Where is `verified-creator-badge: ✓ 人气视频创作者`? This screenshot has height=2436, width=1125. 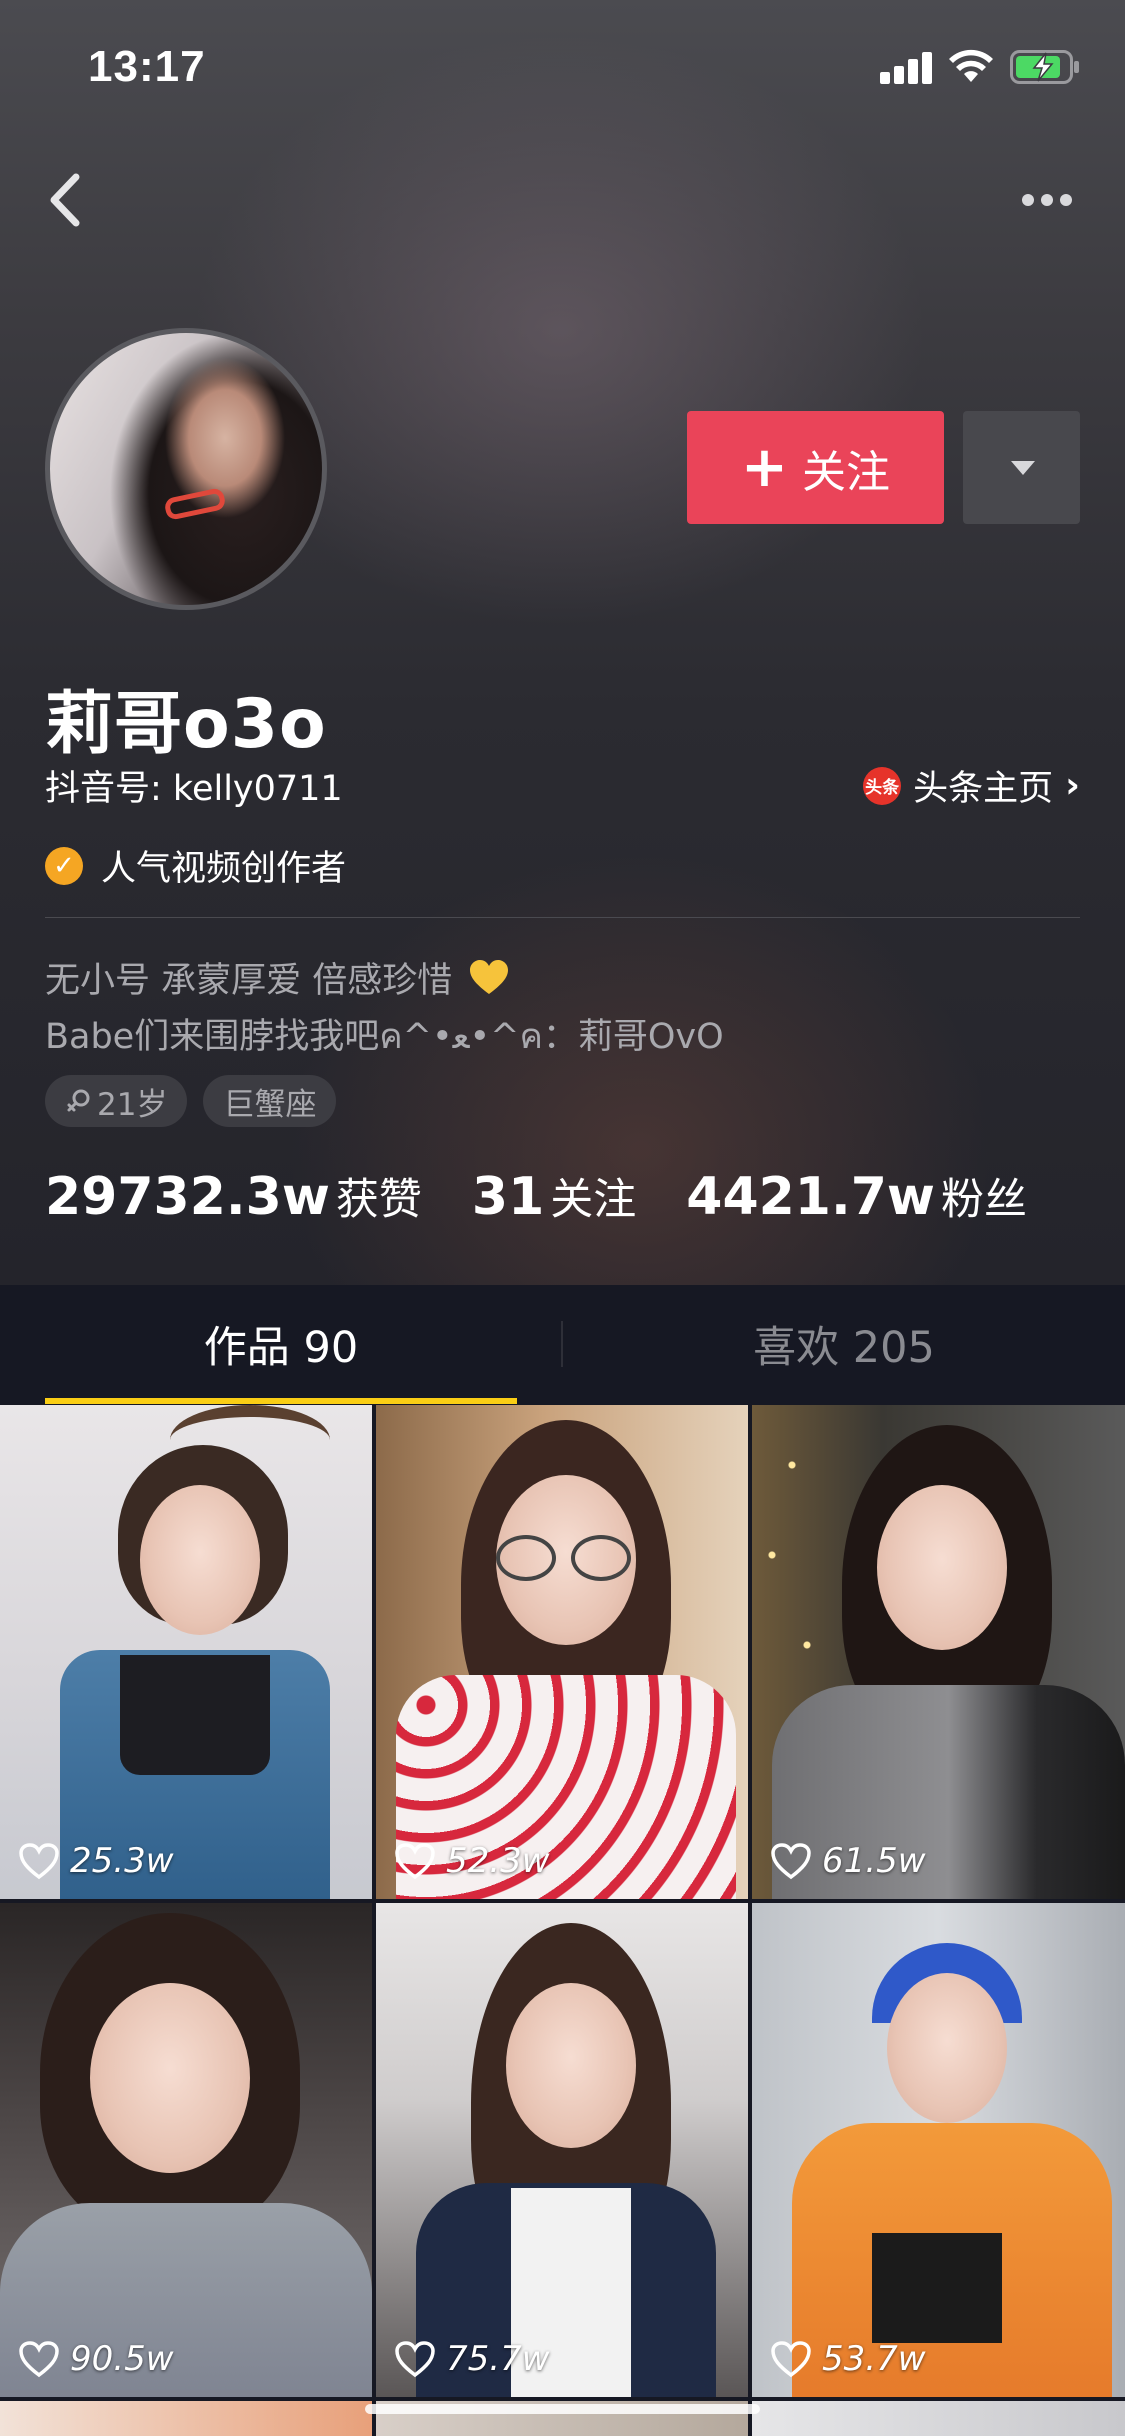 verified-creator-badge: ✓ 人气视频创作者 is located at coordinates (195, 865).